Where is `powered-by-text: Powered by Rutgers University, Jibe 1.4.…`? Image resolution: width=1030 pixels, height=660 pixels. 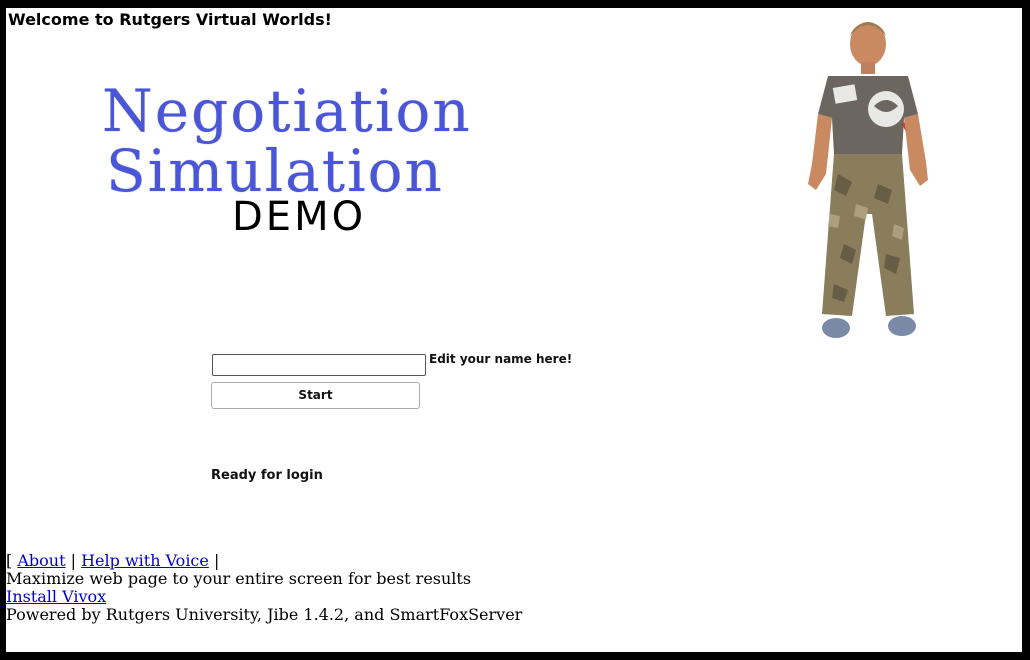 powered-by-text: Powered by Rutgers University, Jibe 1.4.… is located at coordinates (264, 614).